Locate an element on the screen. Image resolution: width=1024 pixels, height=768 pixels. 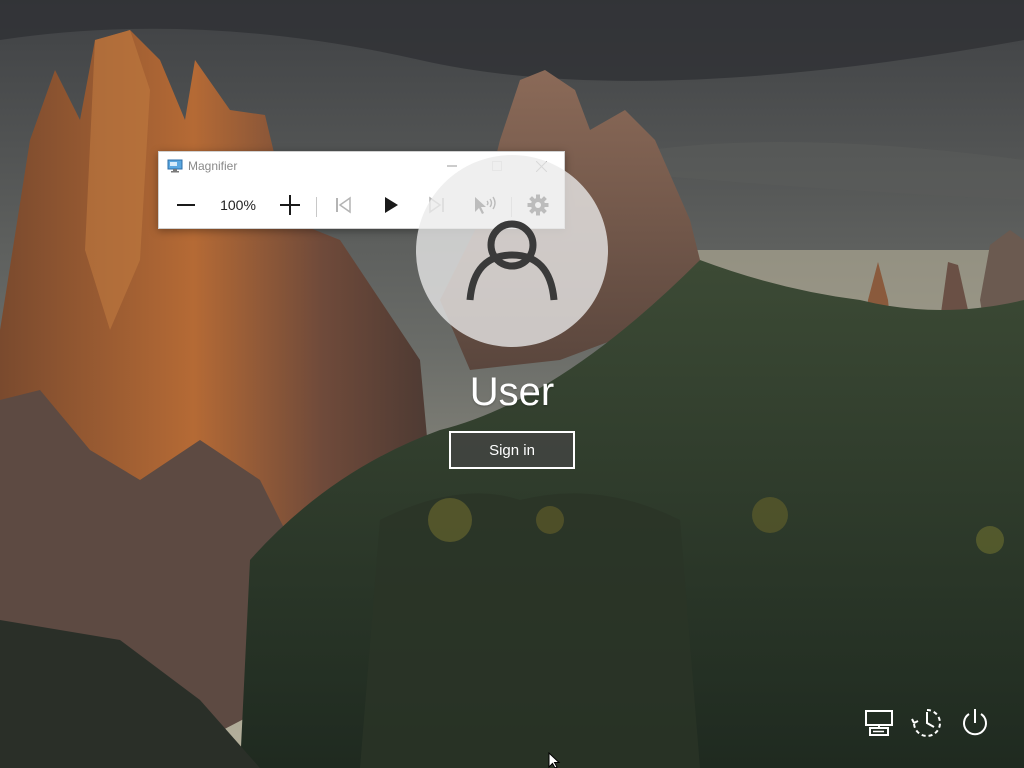
ease-of-access-button is located at coordinates (927, 723).